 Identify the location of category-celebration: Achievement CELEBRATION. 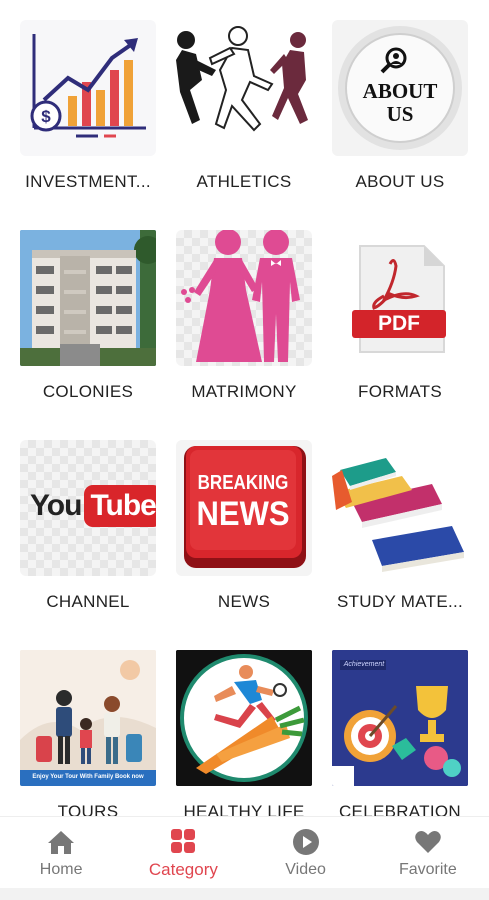
(400, 733).